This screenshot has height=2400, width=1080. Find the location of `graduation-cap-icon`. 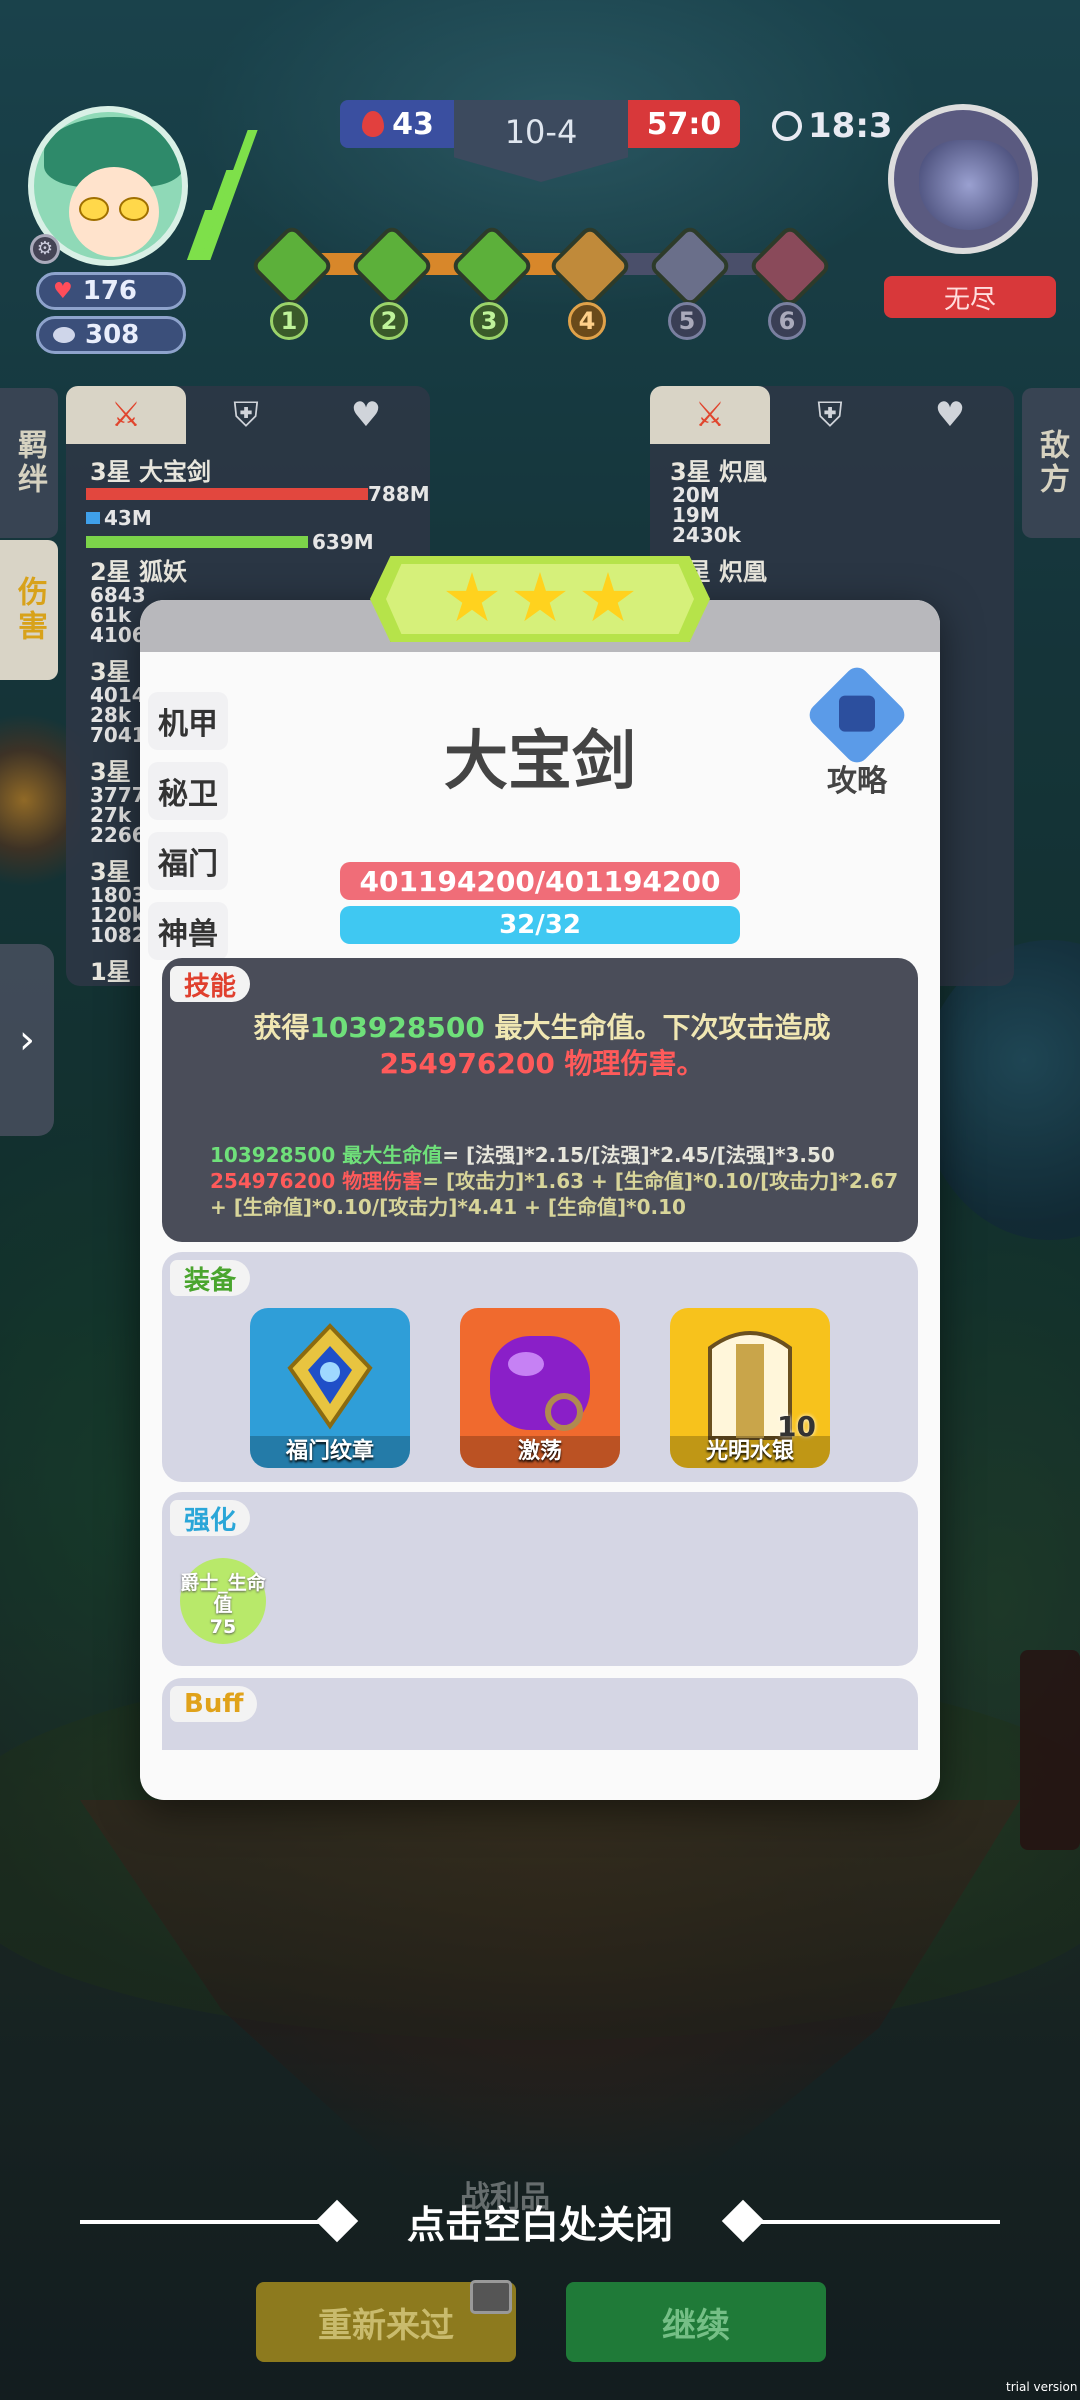

graduation-cap-icon is located at coordinates (857, 715).